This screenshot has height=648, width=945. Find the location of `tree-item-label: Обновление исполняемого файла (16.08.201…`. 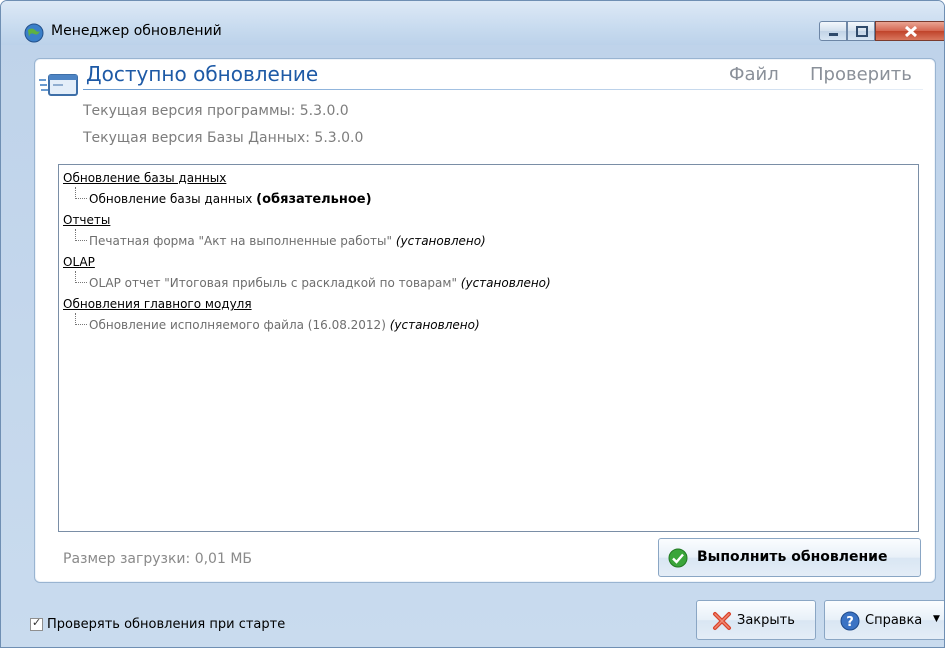

tree-item-label: Обновление исполняемого файла (16.08.201… is located at coordinates (237, 325).